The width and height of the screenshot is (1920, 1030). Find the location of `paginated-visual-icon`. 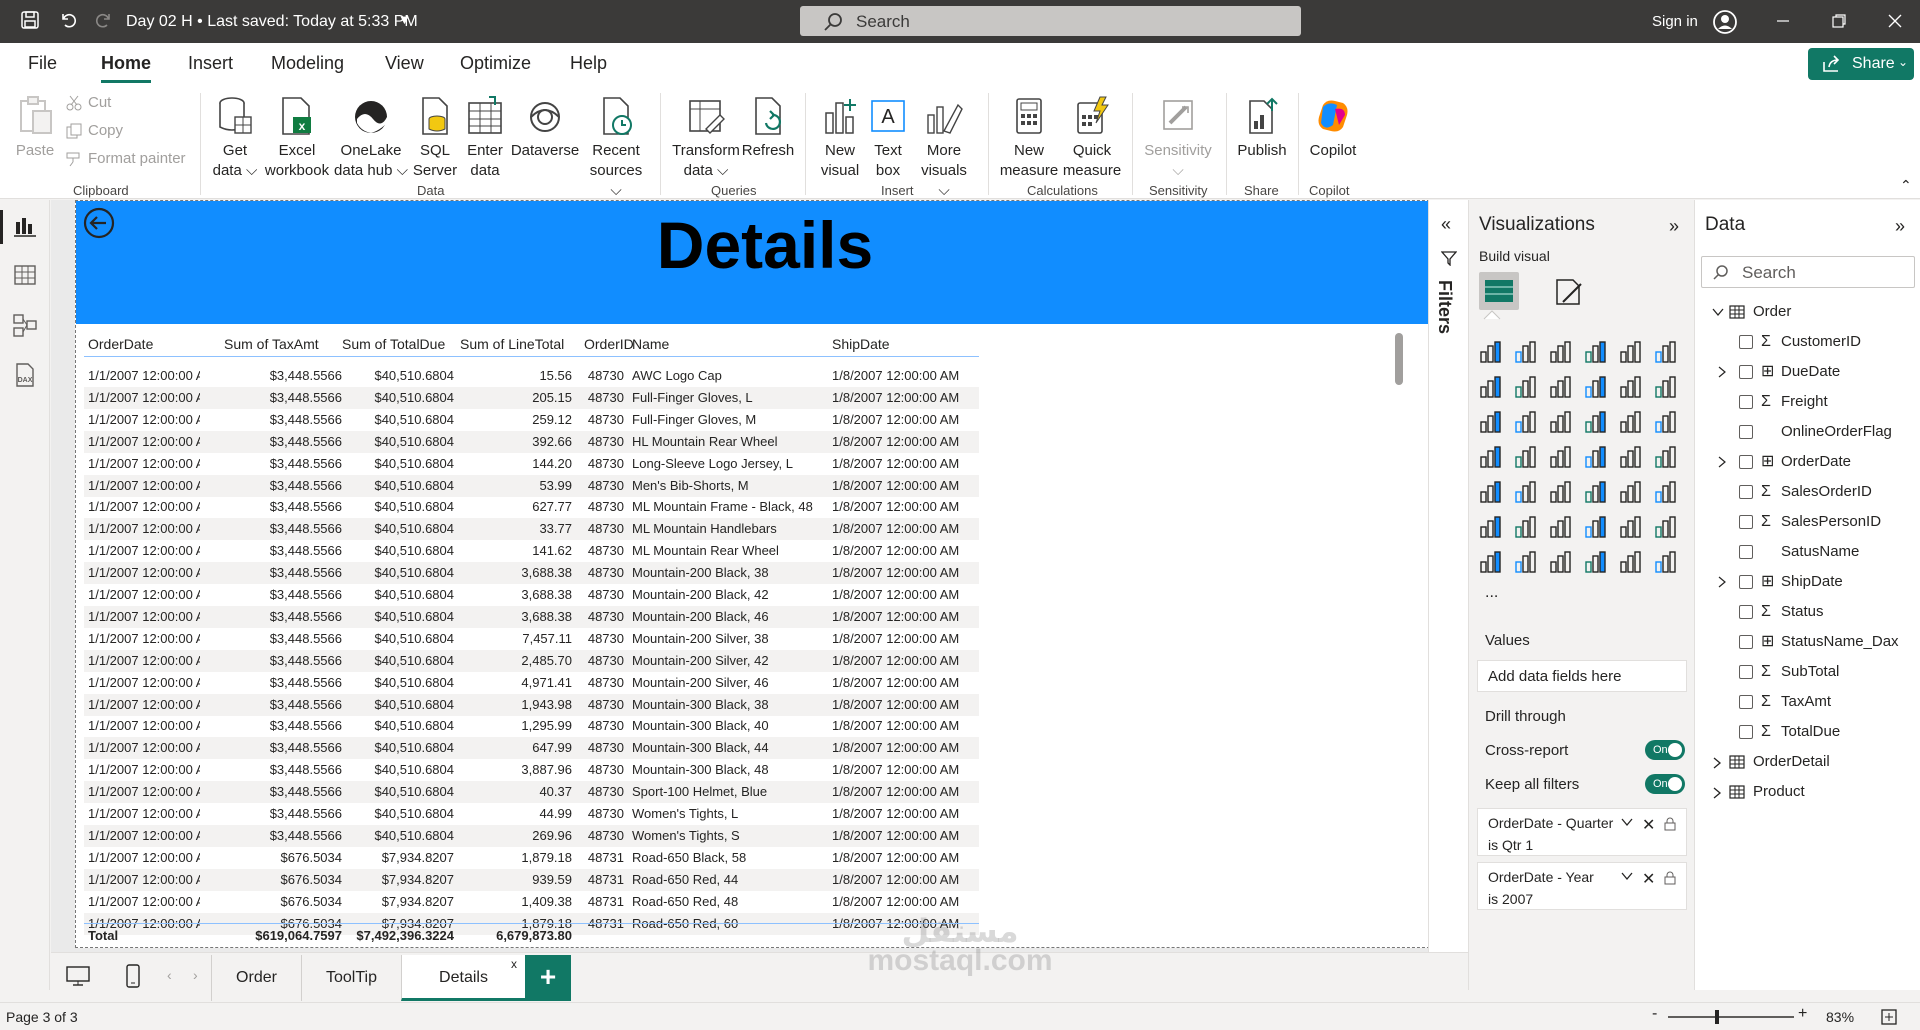

paginated-visual-icon is located at coordinates (1491, 562).